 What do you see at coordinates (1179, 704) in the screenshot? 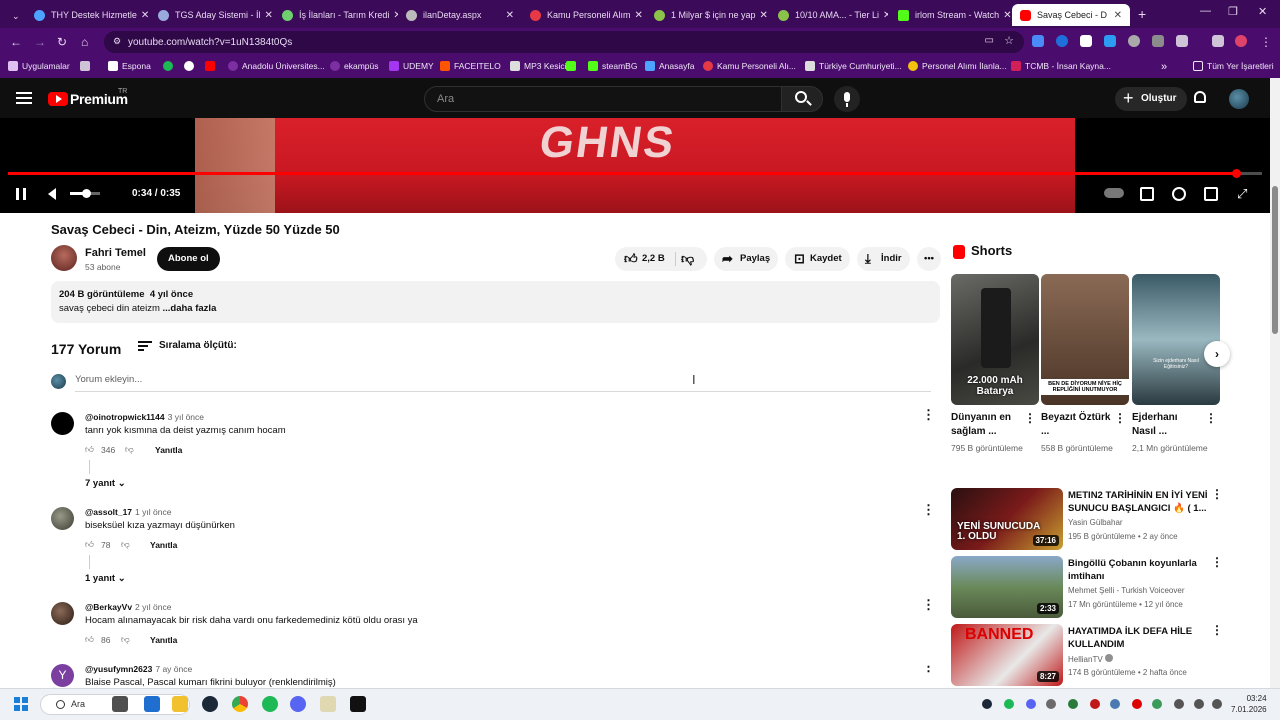
I see `microphone-tray-icon` at bounding box center [1179, 704].